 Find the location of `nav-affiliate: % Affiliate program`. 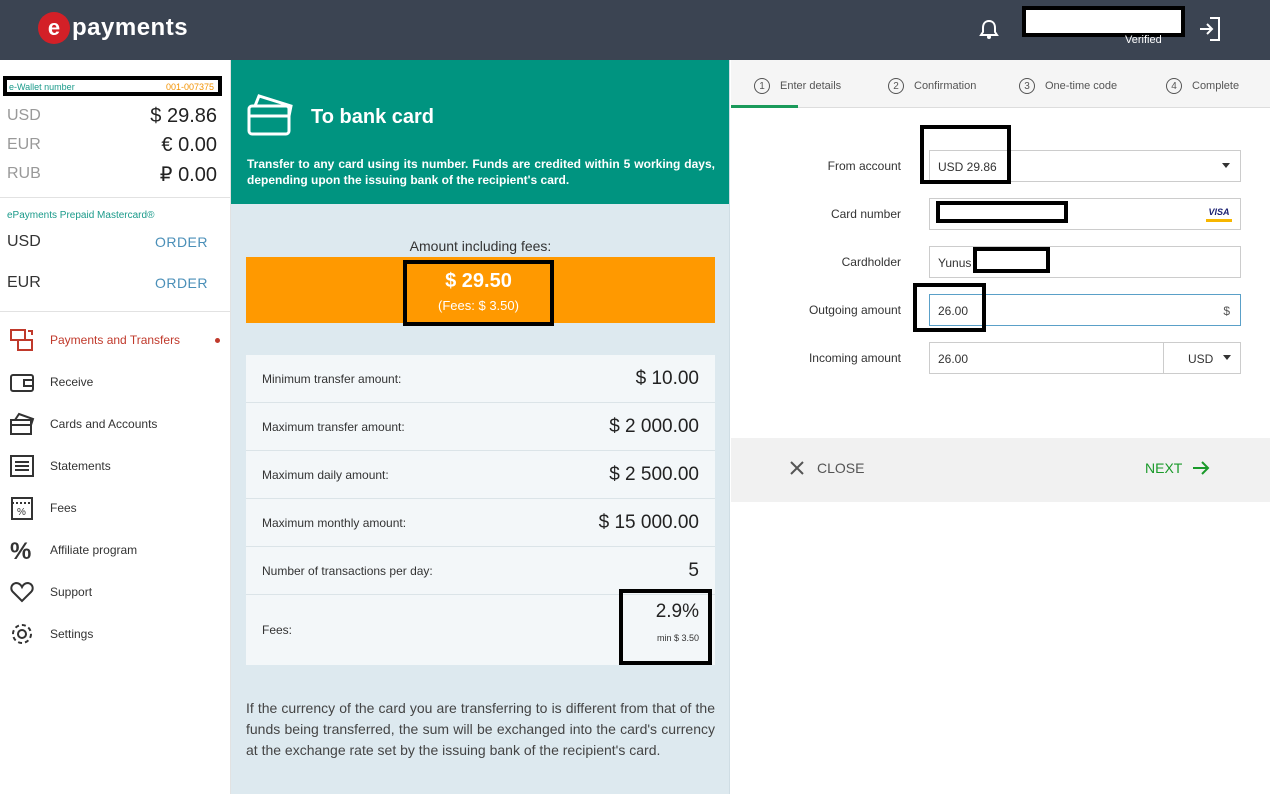

nav-affiliate: % Affiliate program is located at coordinates (115, 550).